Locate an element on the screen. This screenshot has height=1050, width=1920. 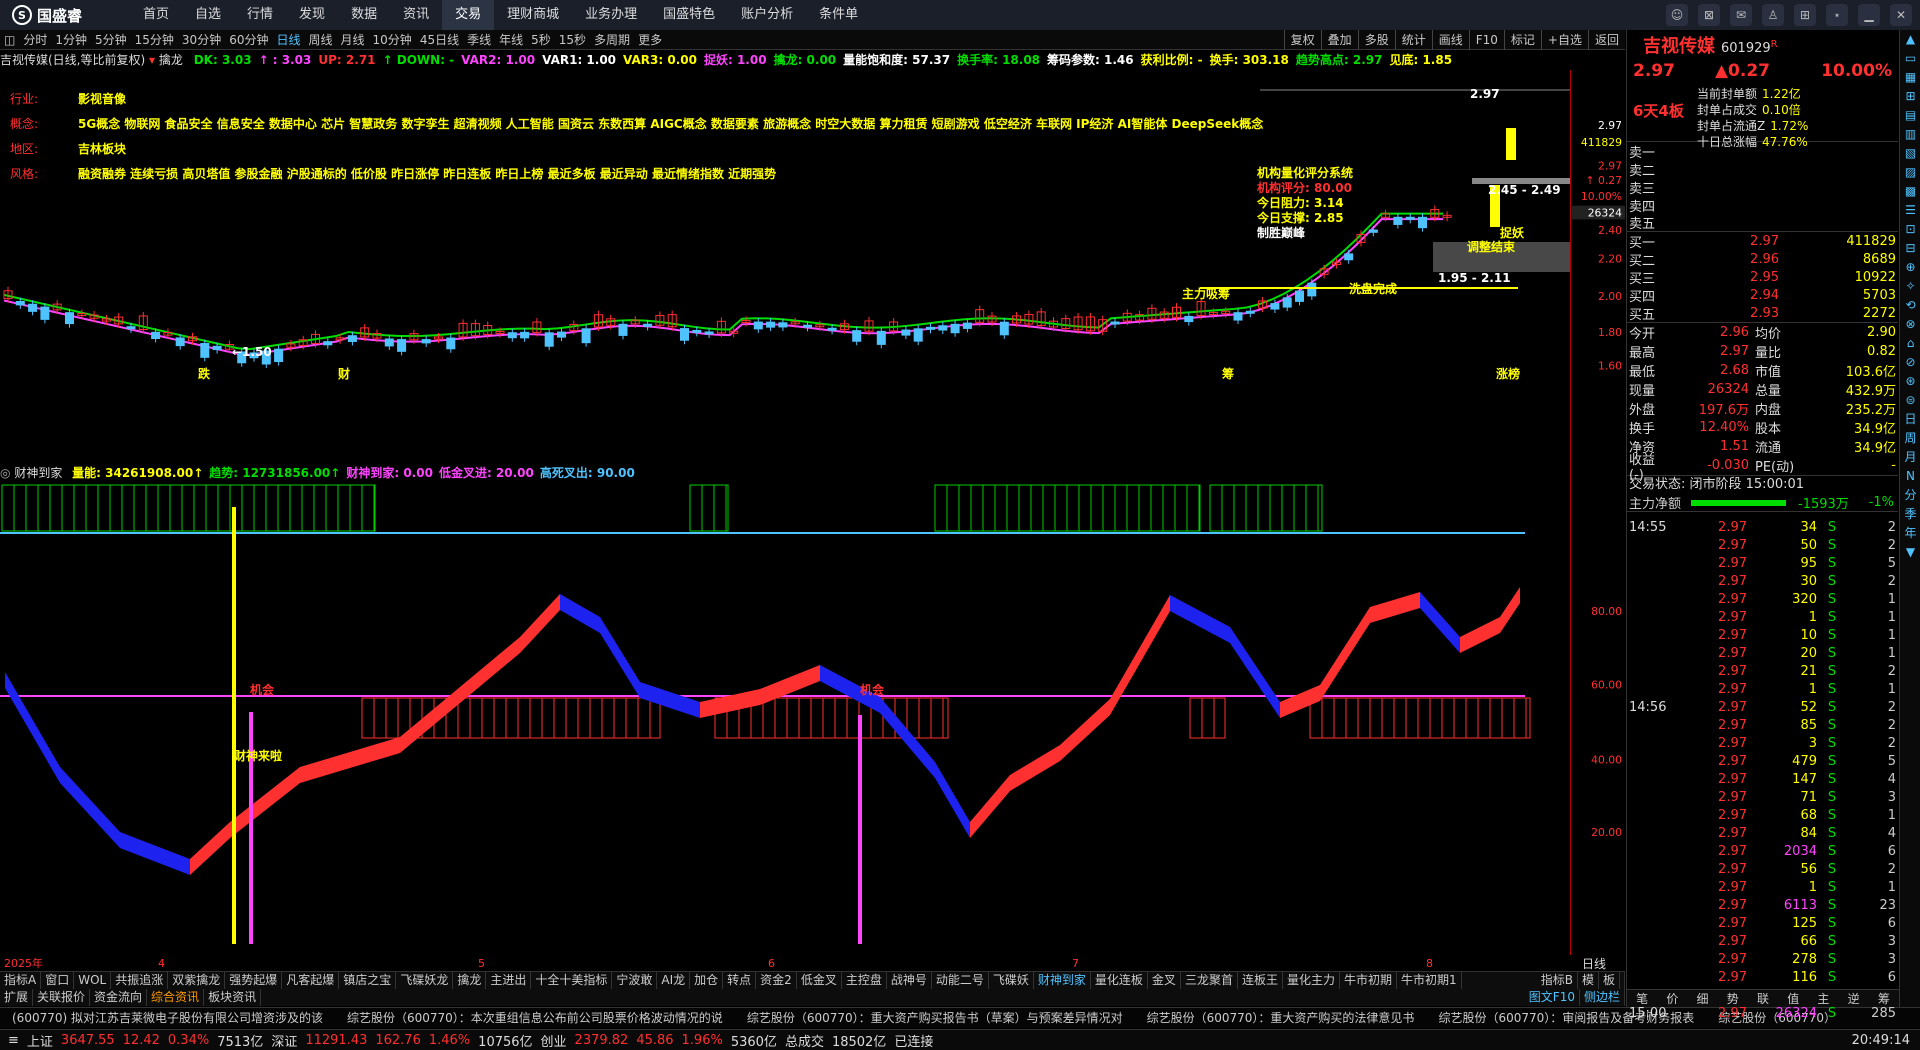
order-row-5: 买一 2.97 411829 is located at coordinates (1762, 241).